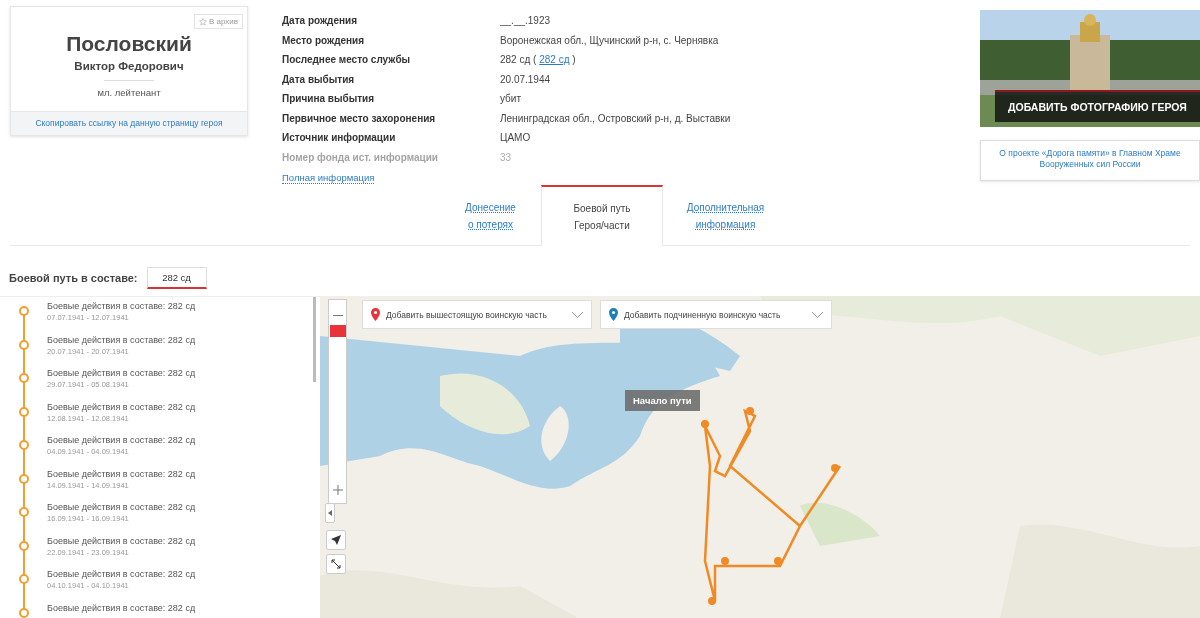 The width and height of the screenshot is (1200, 618). Describe the element at coordinates (347, 60) in the screenshot. I see `info-label: Последнее место службы` at that location.